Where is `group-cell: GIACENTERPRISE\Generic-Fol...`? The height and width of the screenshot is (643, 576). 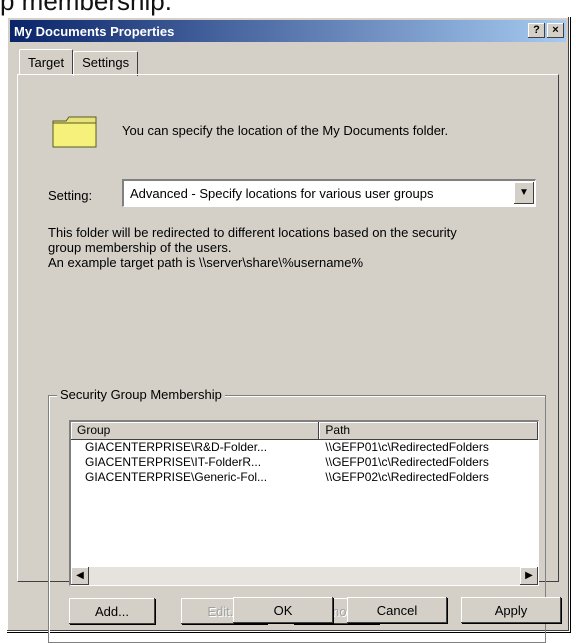 group-cell: GIACENTERPRISE\Generic-Fol... is located at coordinates (176, 477).